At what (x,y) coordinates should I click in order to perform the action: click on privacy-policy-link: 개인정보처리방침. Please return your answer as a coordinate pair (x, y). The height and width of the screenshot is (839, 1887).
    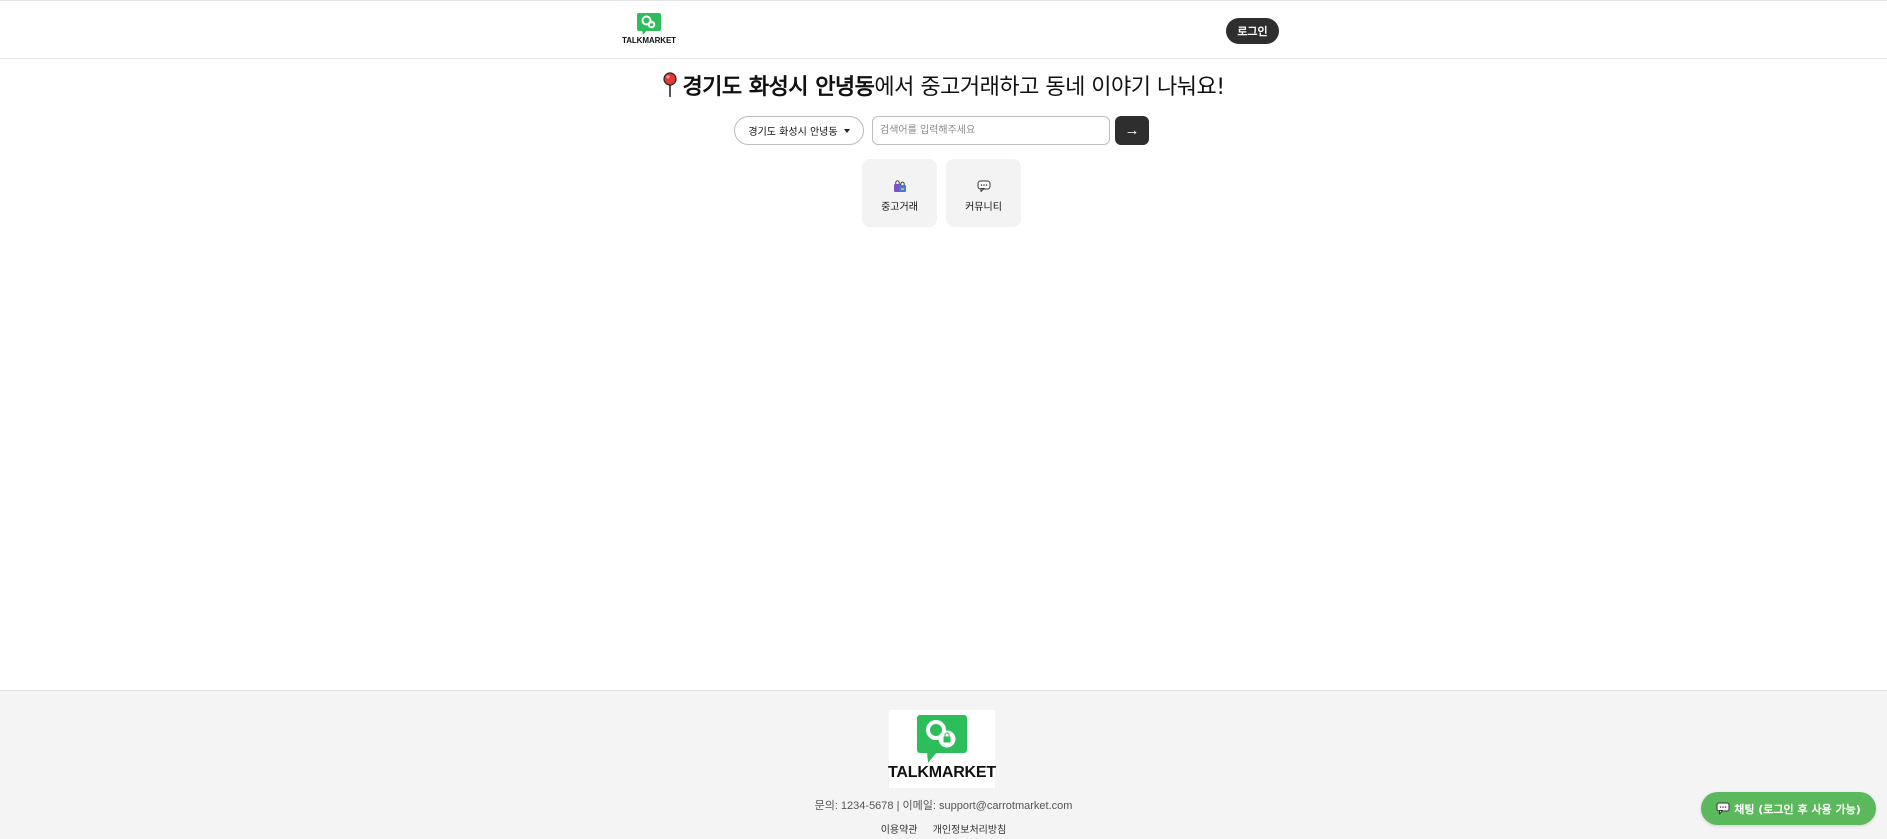
    Looking at the image, I should click on (970, 830).